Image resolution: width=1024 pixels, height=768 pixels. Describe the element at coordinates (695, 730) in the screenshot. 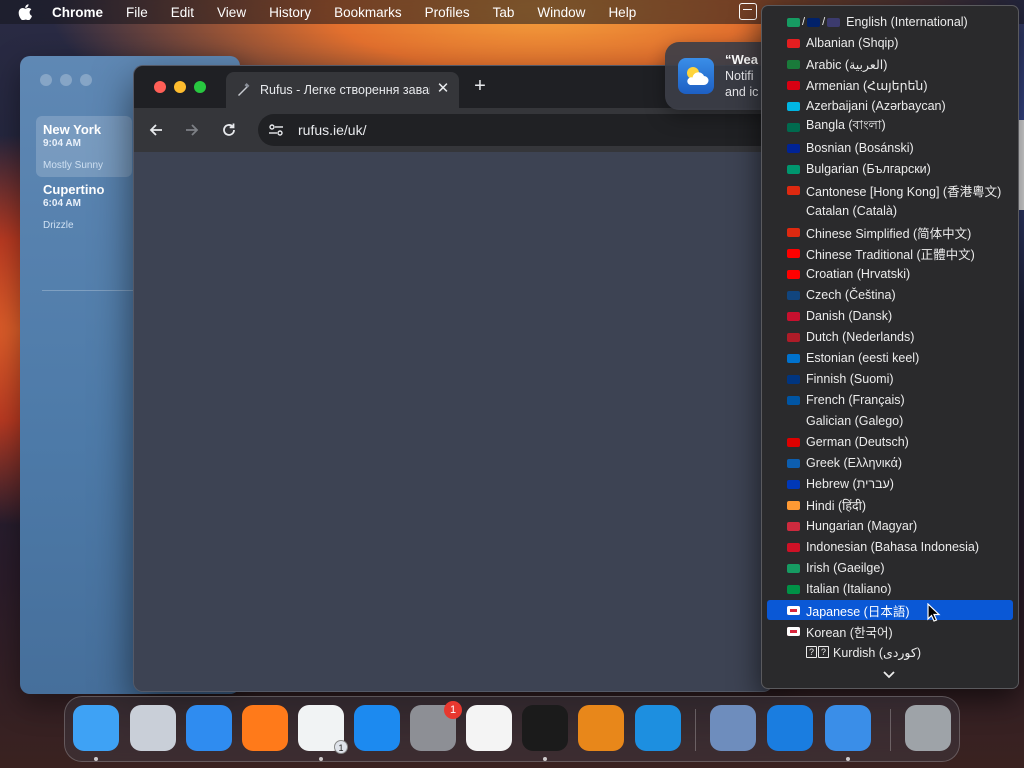

I see `dock-separator` at that location.